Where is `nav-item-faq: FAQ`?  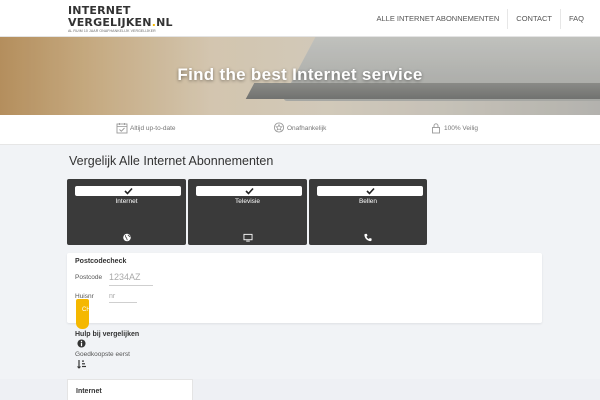
nav-item-faq: FAQ is located at coordinates (579, 18).